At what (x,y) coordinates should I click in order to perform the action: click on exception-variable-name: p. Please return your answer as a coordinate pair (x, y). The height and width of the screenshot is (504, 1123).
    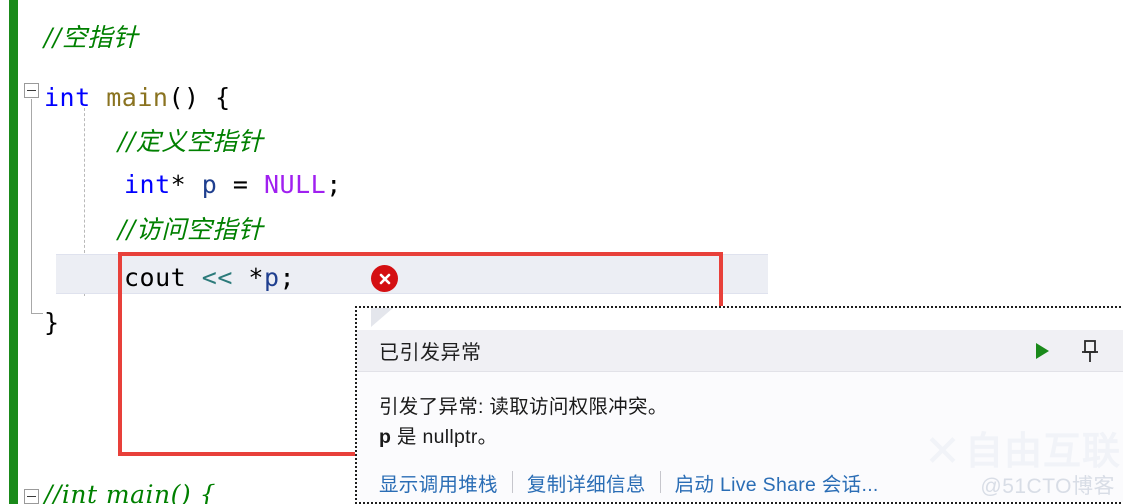
    Looking at the image, I should click on (385, 437).